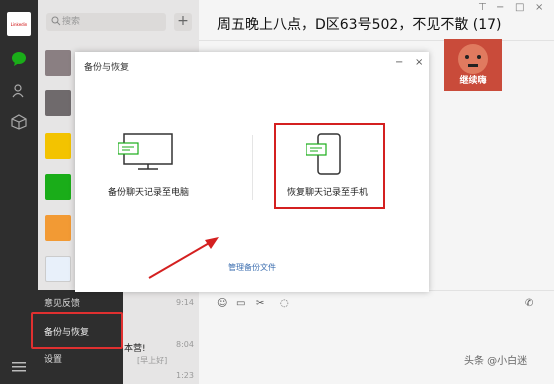 The width and height of the screenshot is (554, 384). I want to click on menu-item-backup-restore: 备份与恢复, so click(66, 331).